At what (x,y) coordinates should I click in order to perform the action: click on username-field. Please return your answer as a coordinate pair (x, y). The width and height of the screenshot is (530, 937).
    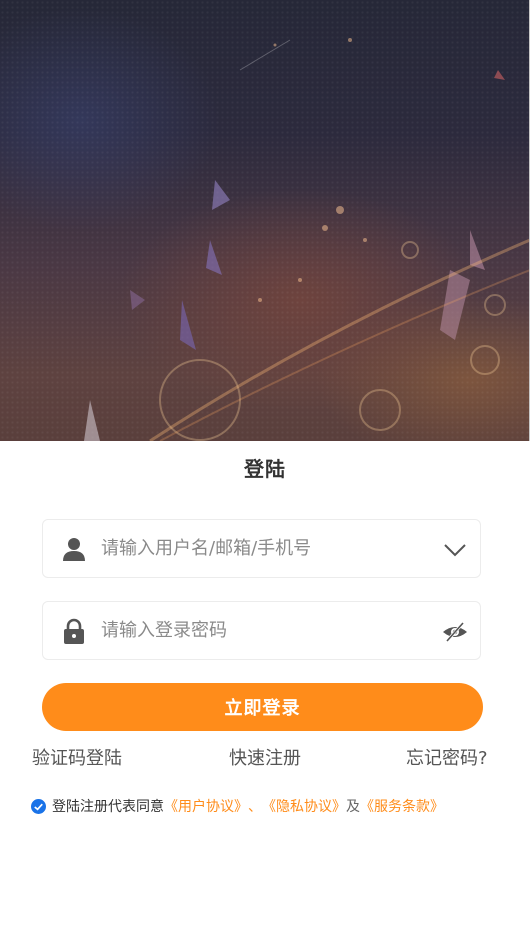
    Looking at the image, I should click on (261, 548).